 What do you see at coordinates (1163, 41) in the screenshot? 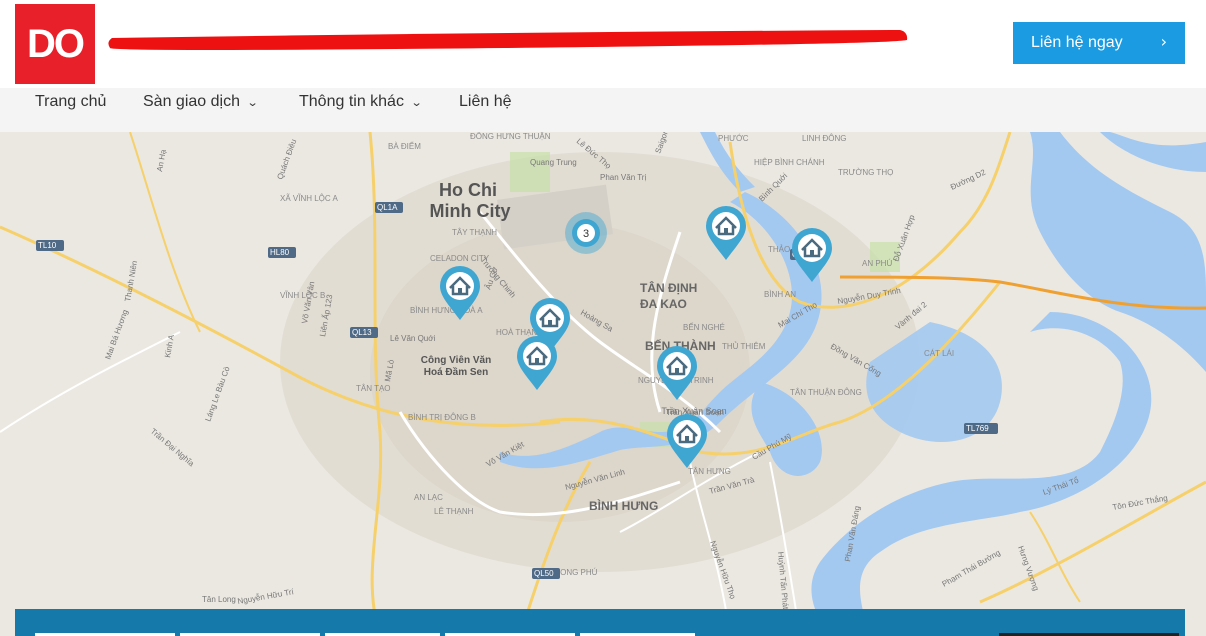
I see `chevron-right-icon: ›` at bounding box center [1163, 41].